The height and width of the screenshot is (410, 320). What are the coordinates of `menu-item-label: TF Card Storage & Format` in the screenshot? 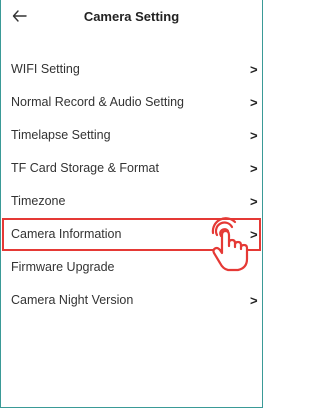 It's located at (85, 168).